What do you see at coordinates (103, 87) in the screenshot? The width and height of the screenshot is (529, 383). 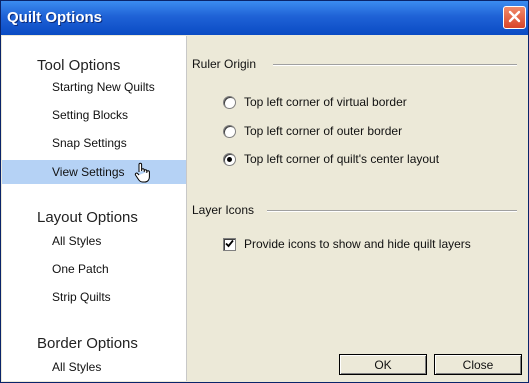 I see `sidebar-item-label: Starting New Quilts` at bounding box center [103, 87].